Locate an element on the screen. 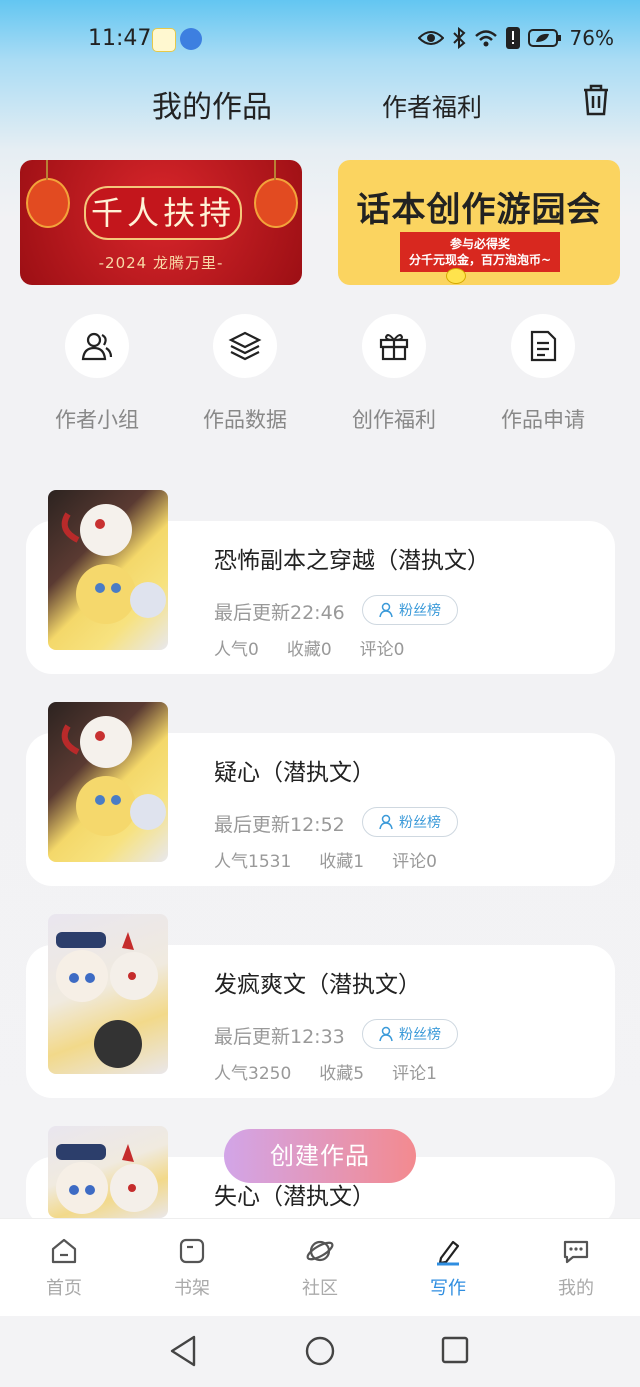 The height and width of the screenshot is (1387, 640). document-icon is located at coordinates (543, 346).